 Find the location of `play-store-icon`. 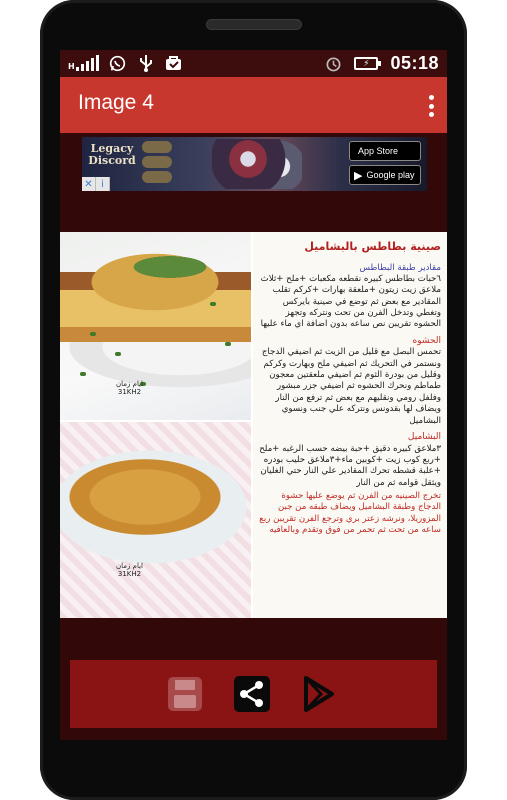

play-store-icon is located at coordinates (319, 694).